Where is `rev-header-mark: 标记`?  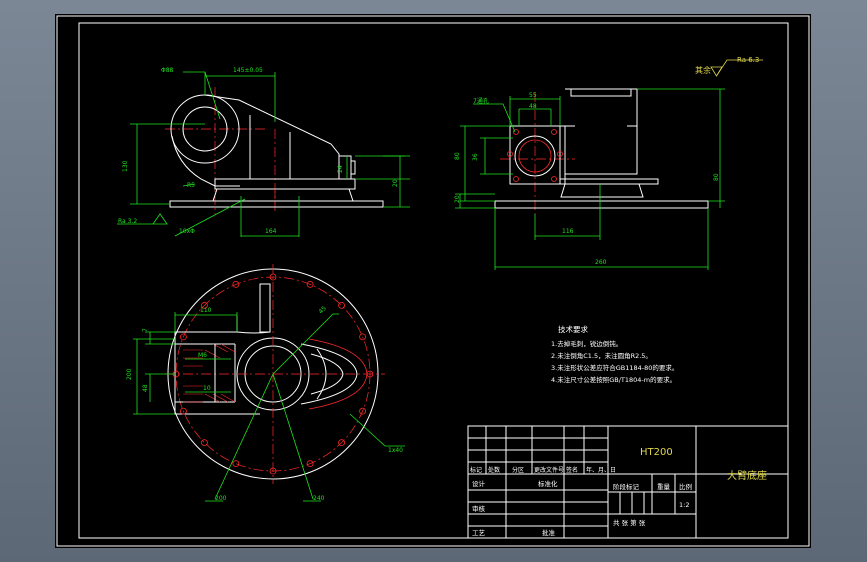 rev-header-mark: 标记 is located at coordinates (476, 470).